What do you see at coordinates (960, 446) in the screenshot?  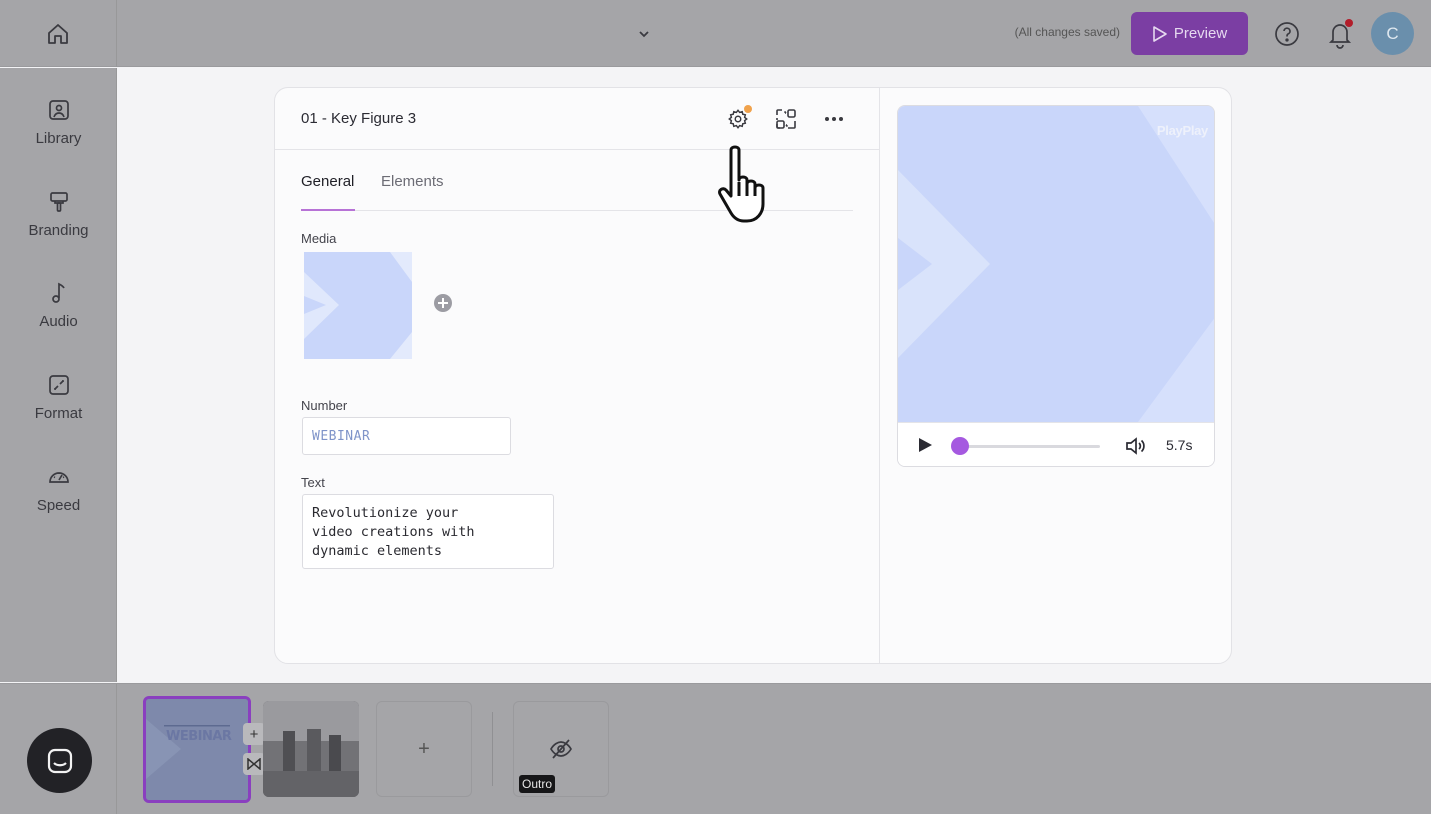 I see `seek-knob` at bounding box center [960, 446].